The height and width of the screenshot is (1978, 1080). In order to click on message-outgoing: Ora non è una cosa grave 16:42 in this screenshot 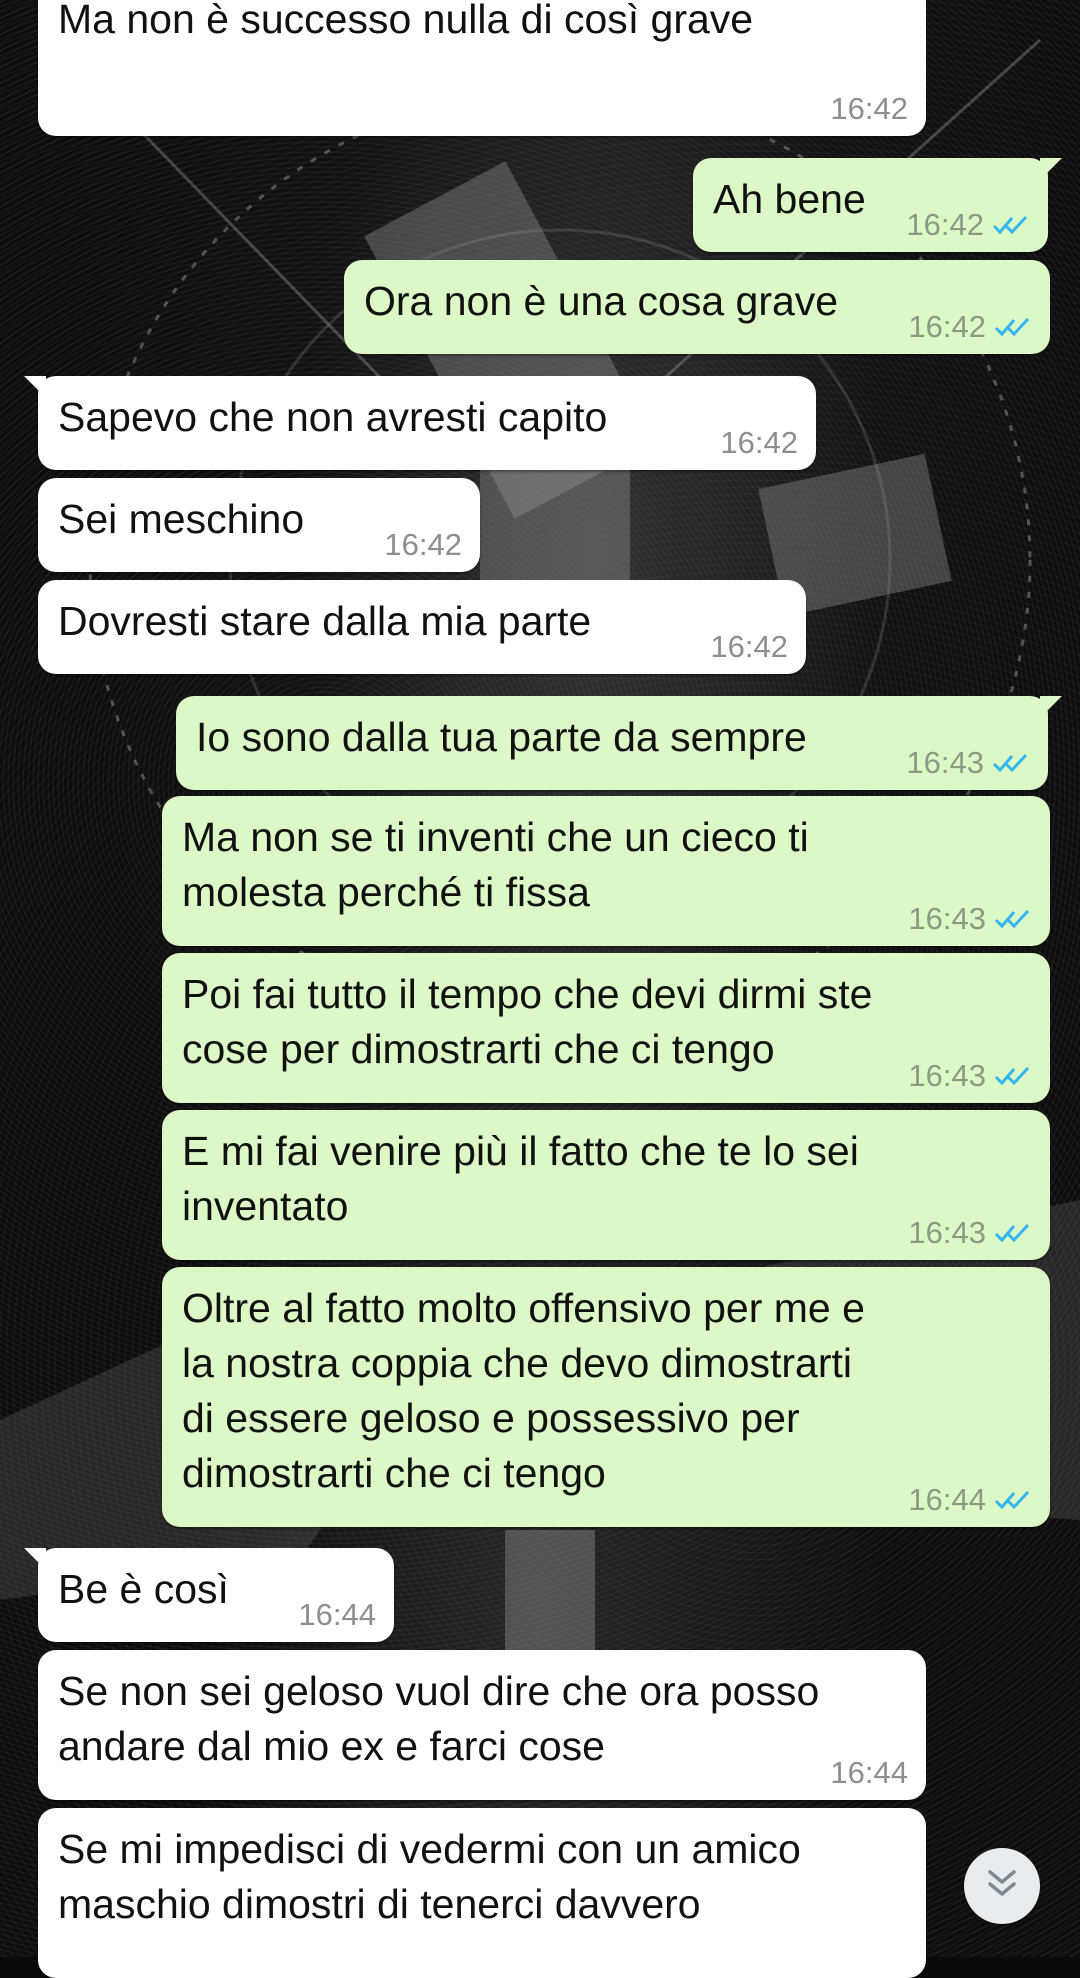, I will do `click(697, 307)`.